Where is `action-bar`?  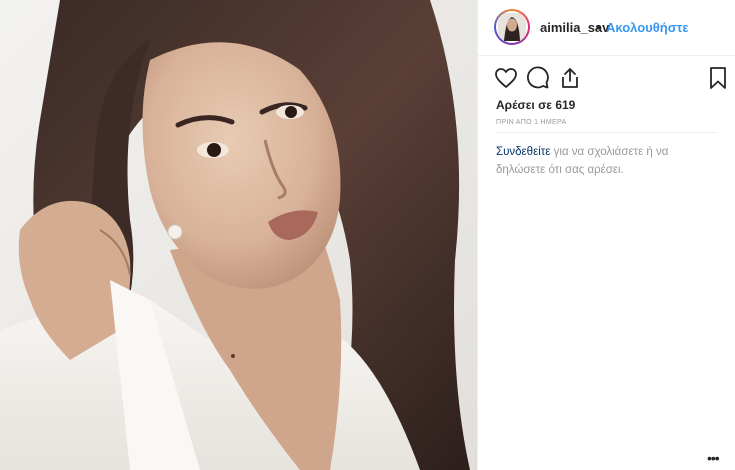 action-bar is located at coordinates (606, 81).